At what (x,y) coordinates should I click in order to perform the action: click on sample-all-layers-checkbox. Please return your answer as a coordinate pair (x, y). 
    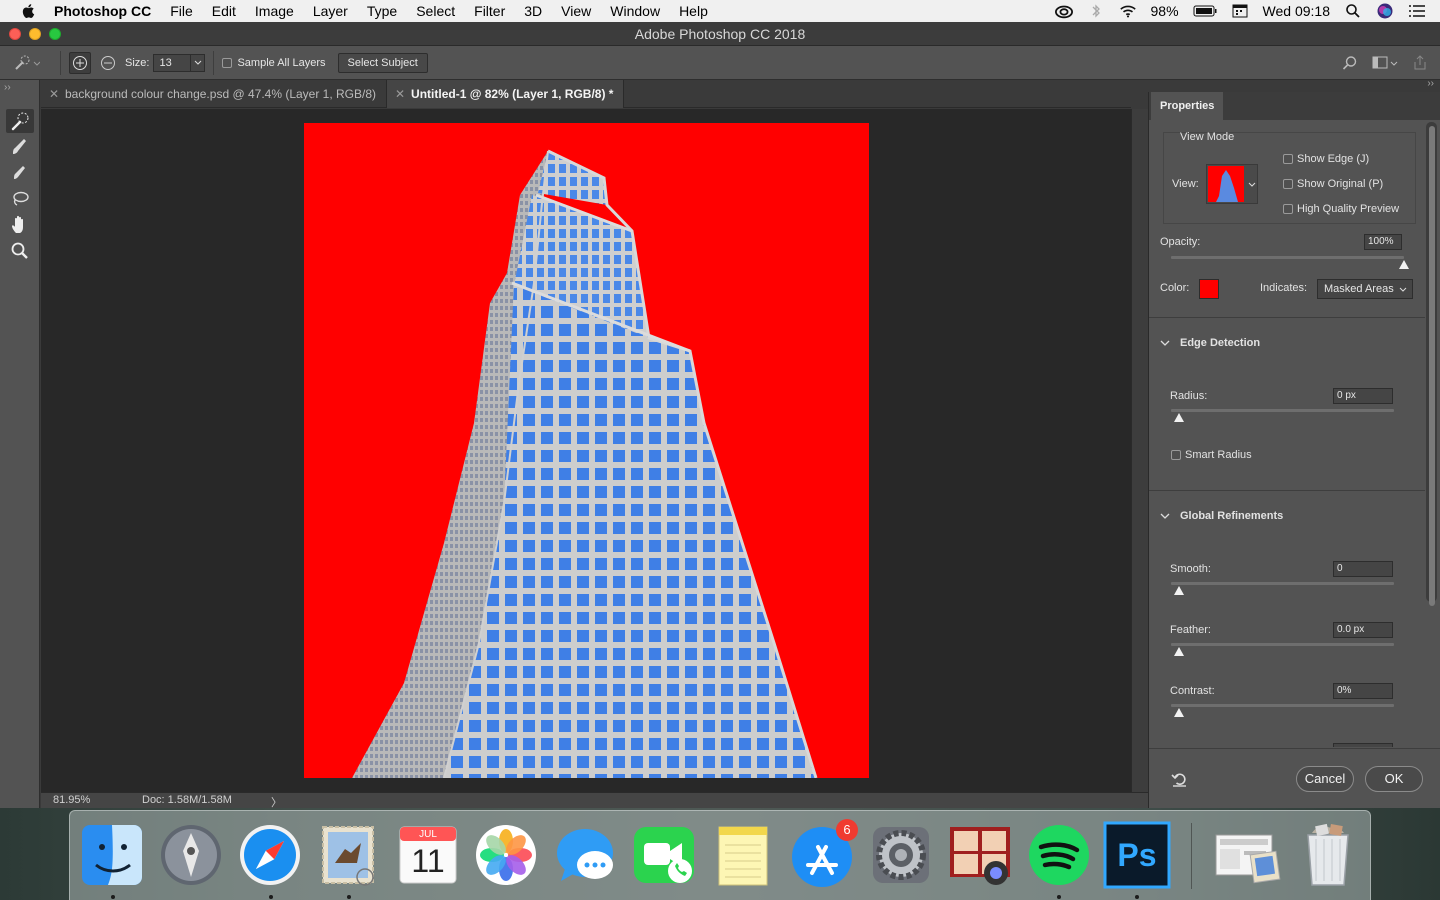
    Looking at the image, I should click on (227, 62).